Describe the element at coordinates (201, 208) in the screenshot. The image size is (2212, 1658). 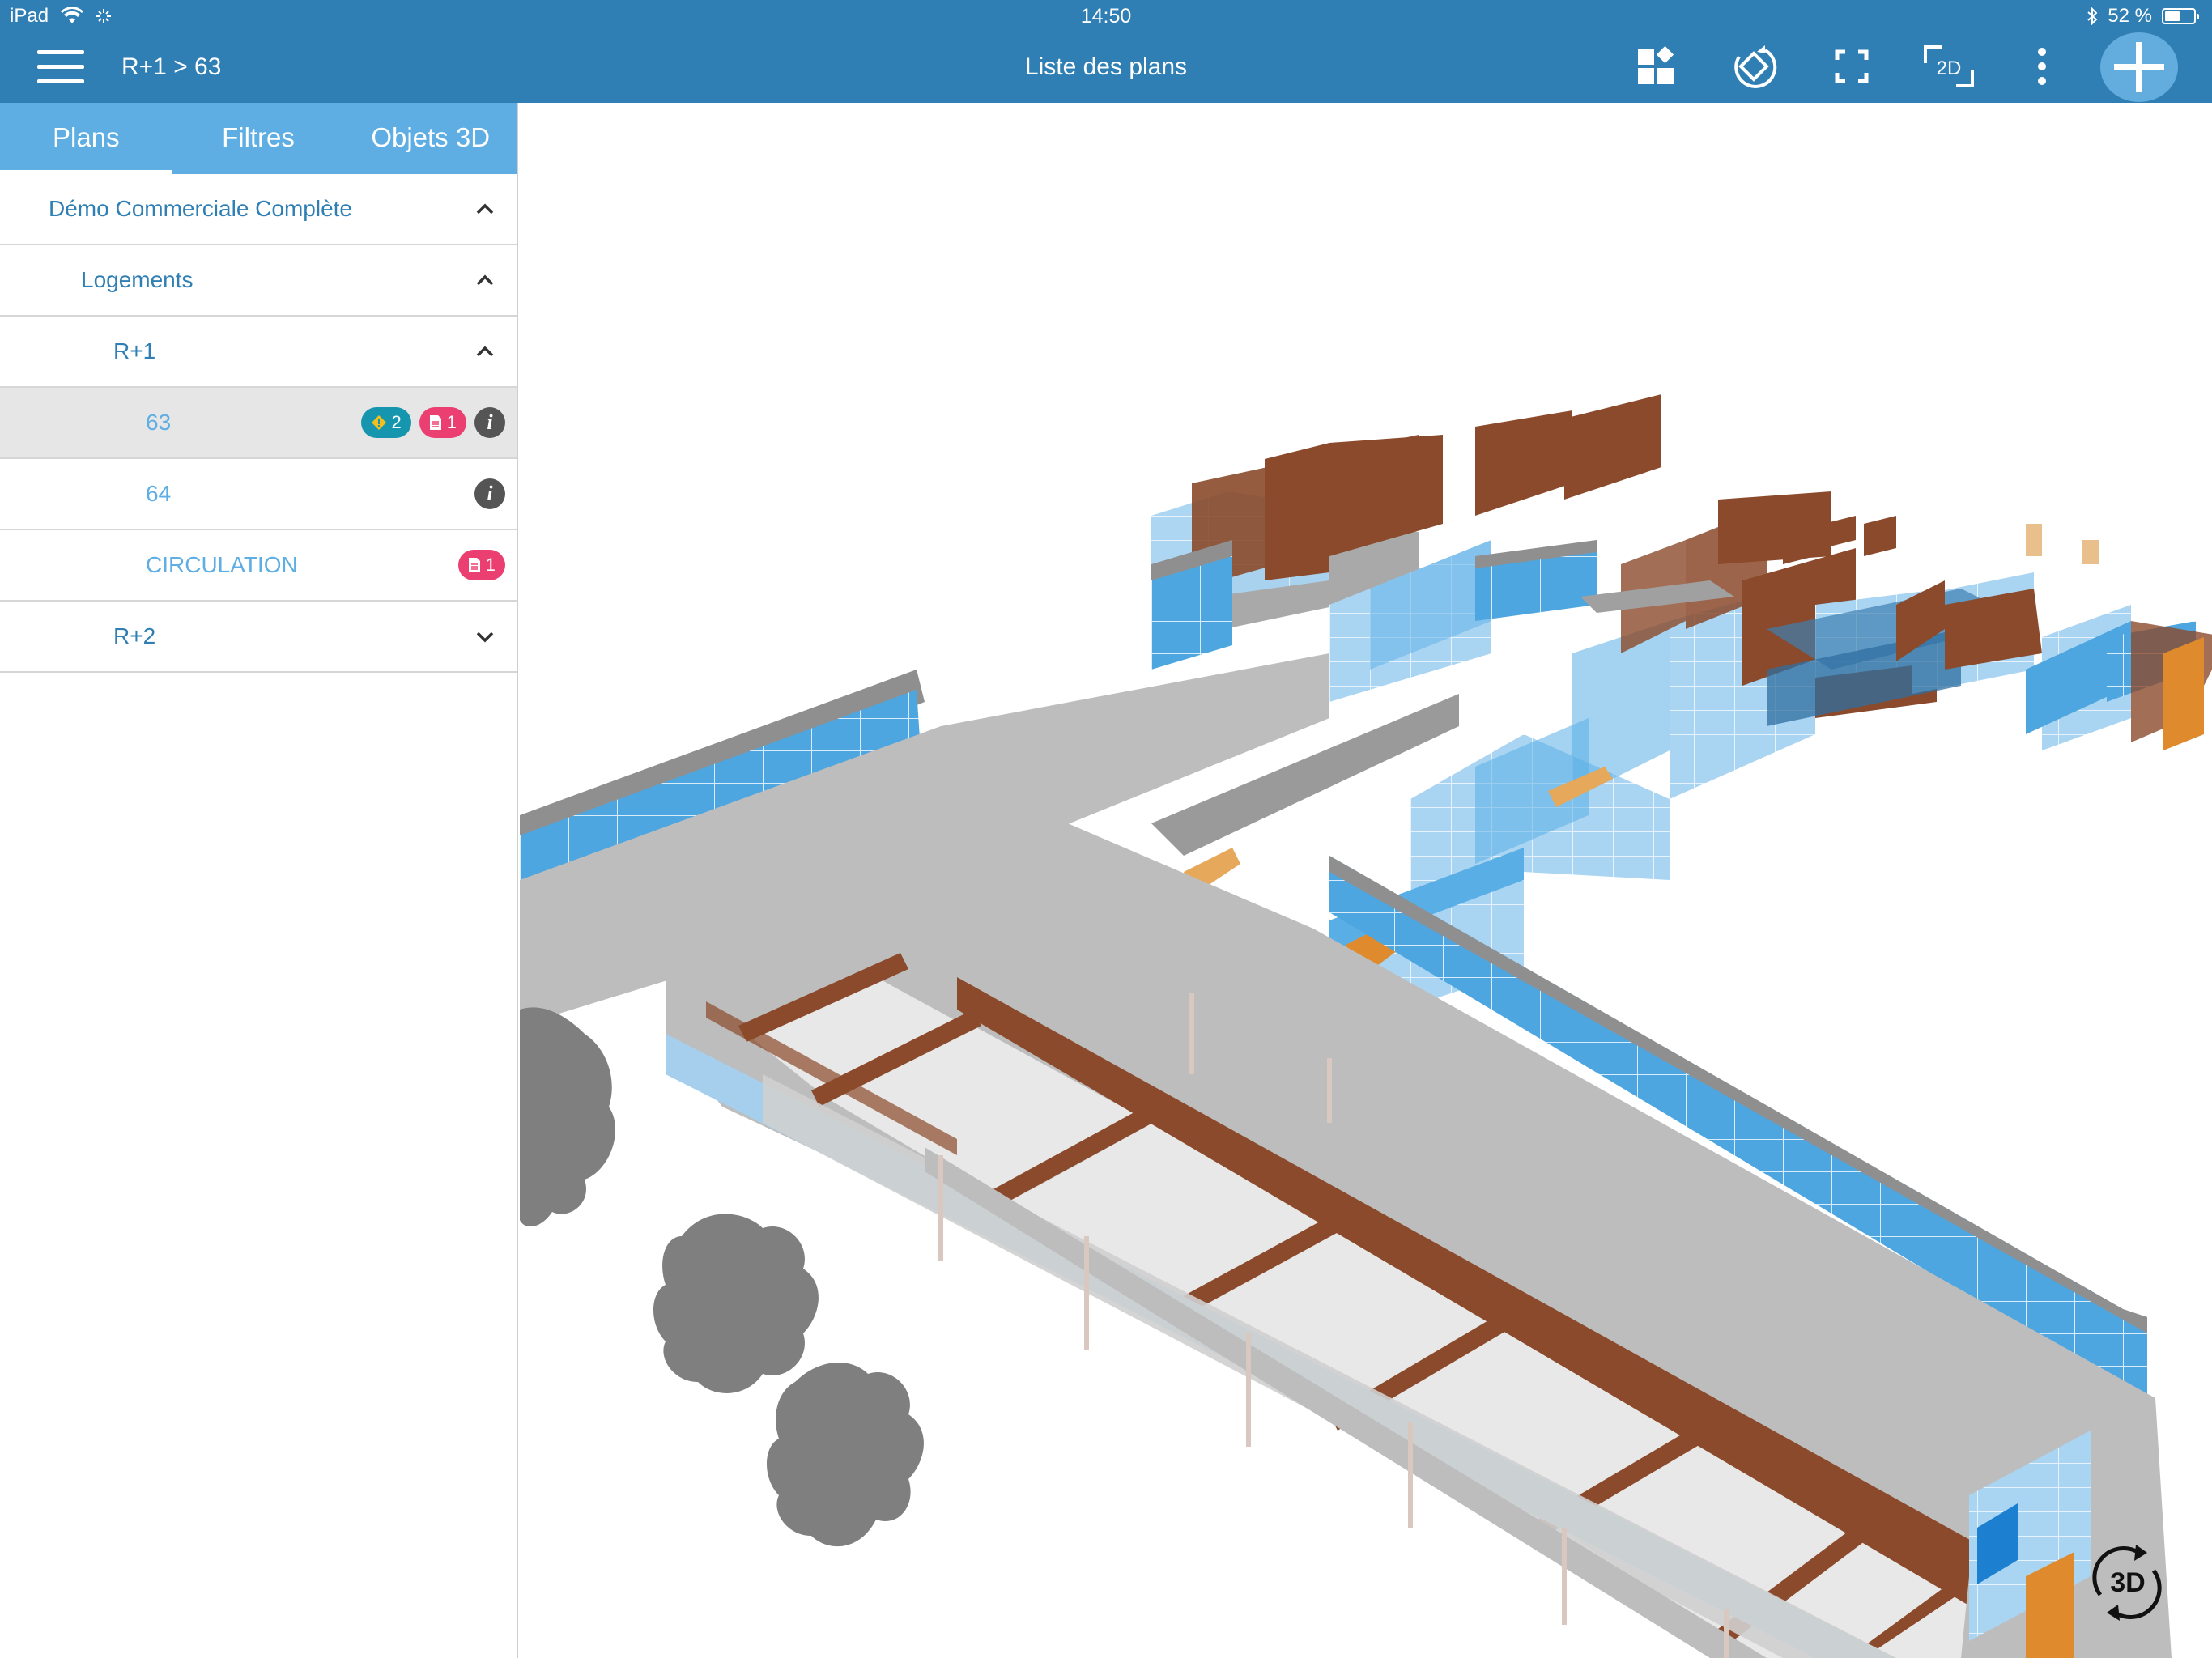
I see `tree-item-label: Démo Commerciale Complète` at that location.